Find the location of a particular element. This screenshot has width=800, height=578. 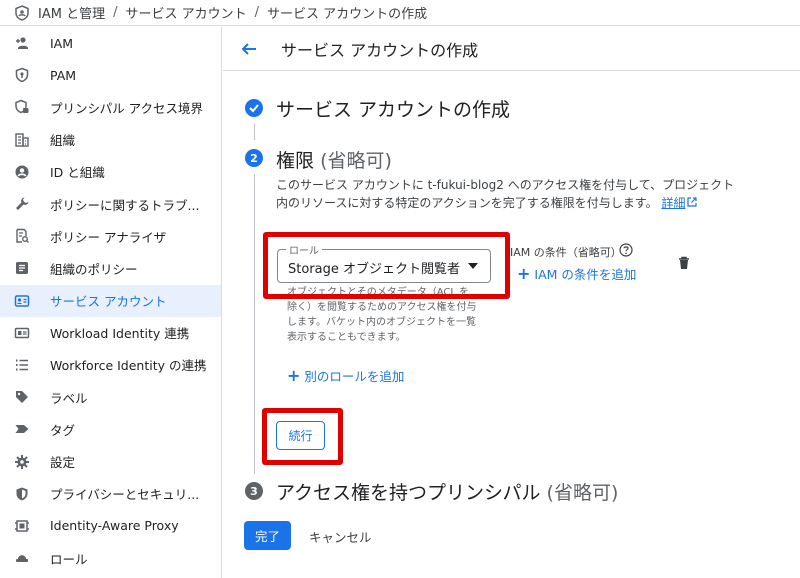

done-button: 完了 is located at coordinates (267, 535).